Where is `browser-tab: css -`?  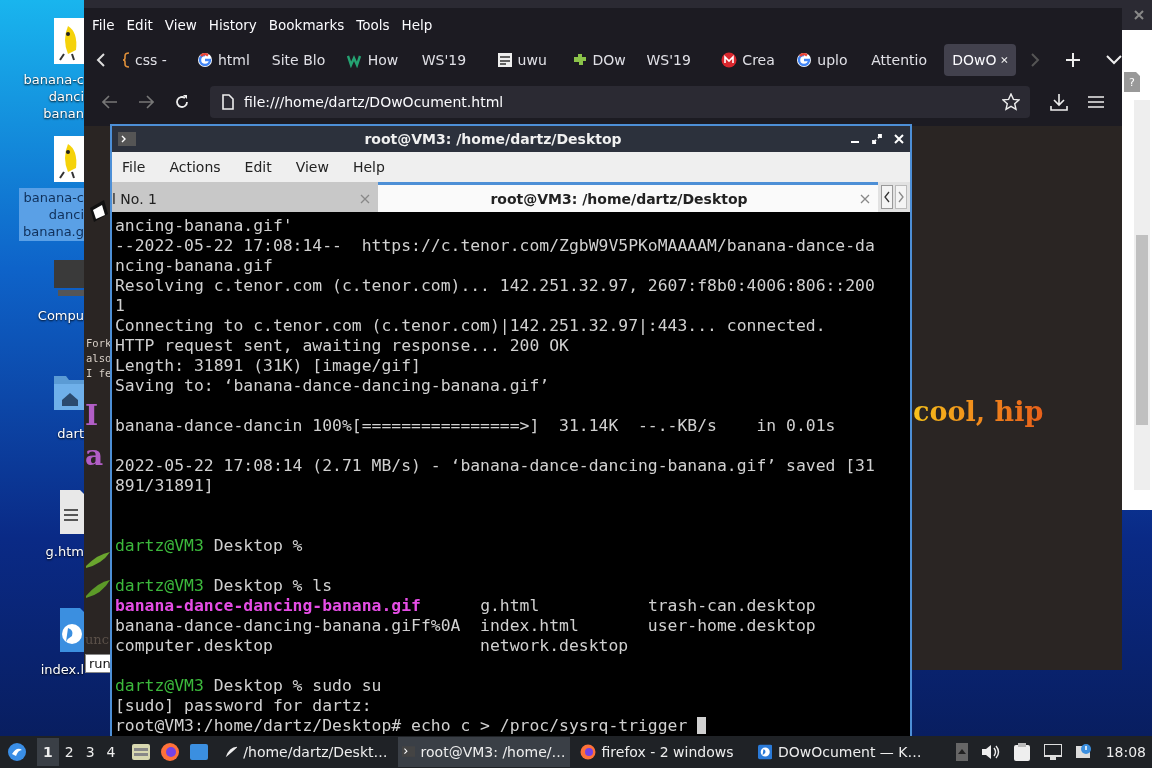 browser-tab: css - is located at coordinates (151, 60).